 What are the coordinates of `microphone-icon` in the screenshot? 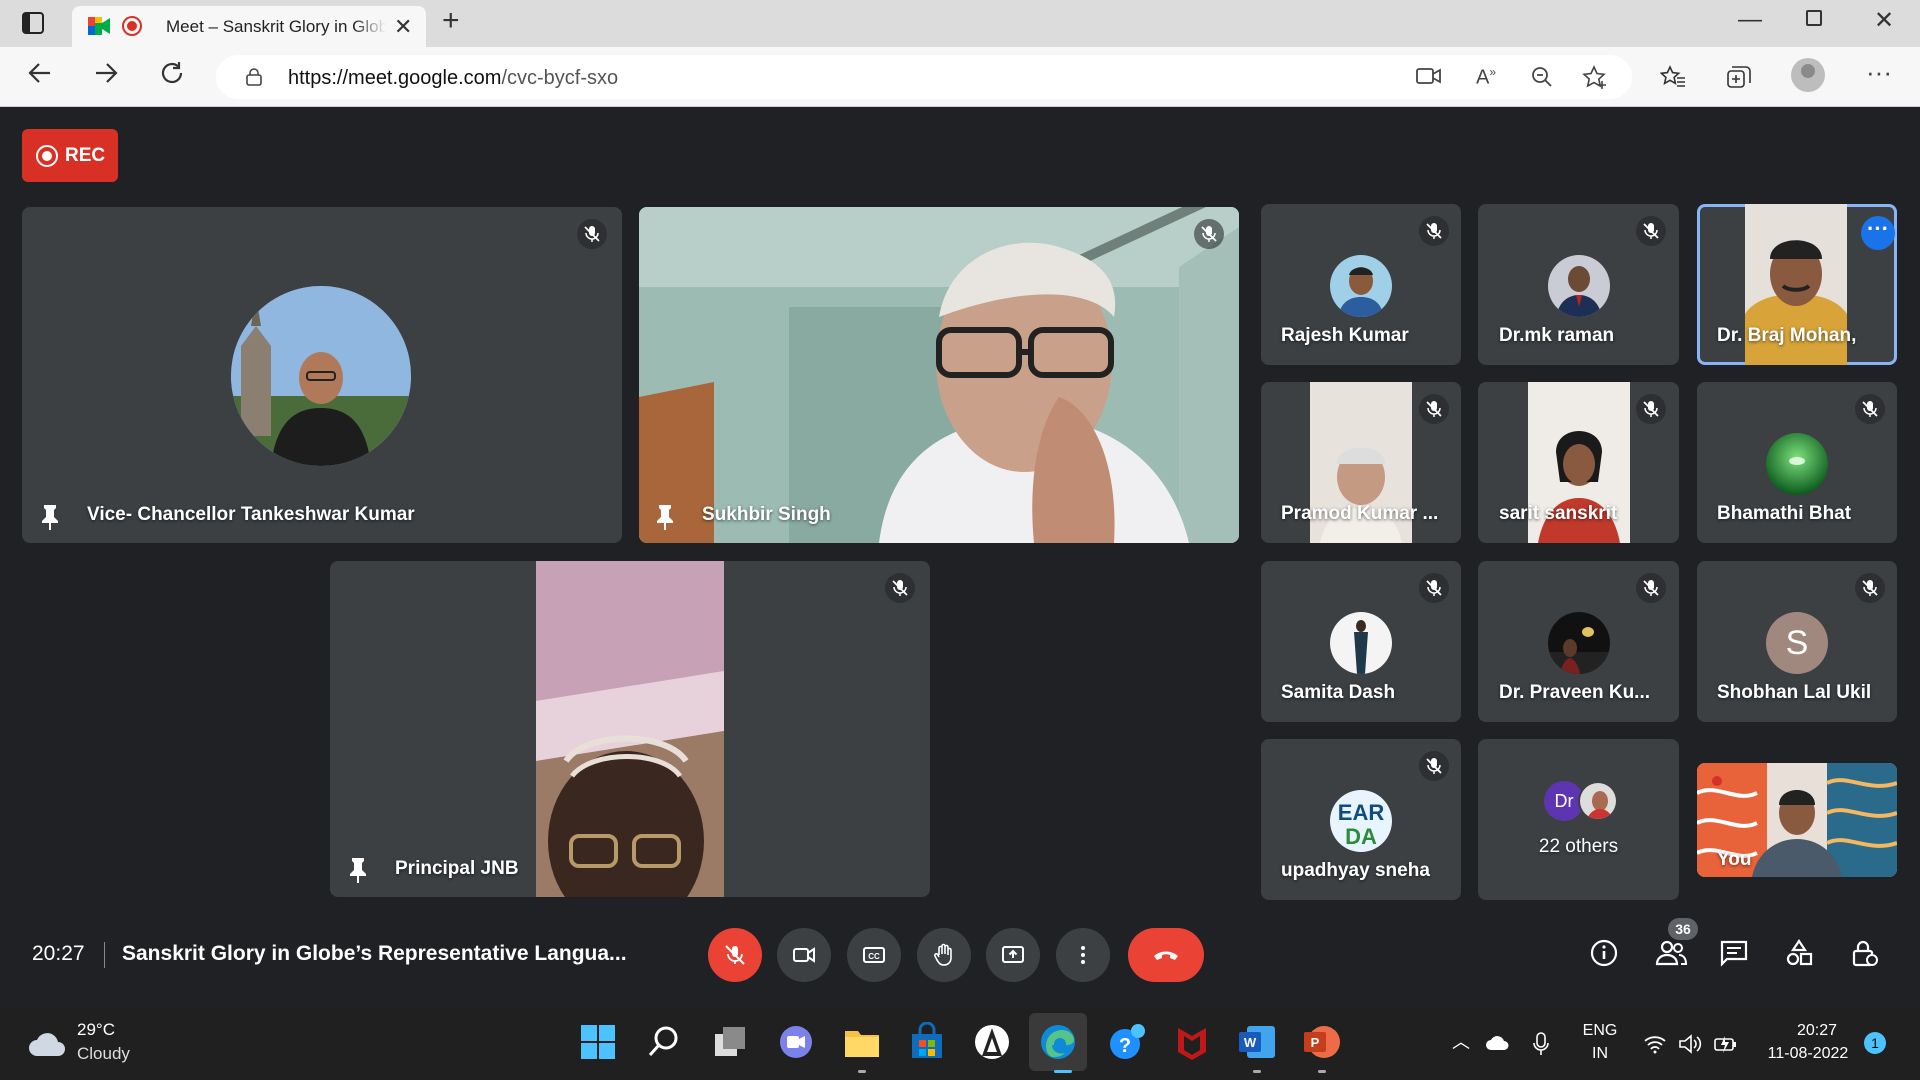 It's located at (1541, 1044).